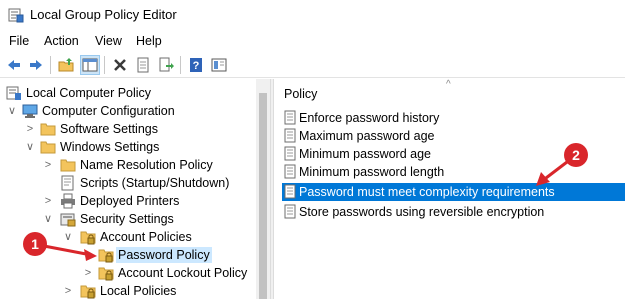  I want to click on printer-icon, so click(68, 201).